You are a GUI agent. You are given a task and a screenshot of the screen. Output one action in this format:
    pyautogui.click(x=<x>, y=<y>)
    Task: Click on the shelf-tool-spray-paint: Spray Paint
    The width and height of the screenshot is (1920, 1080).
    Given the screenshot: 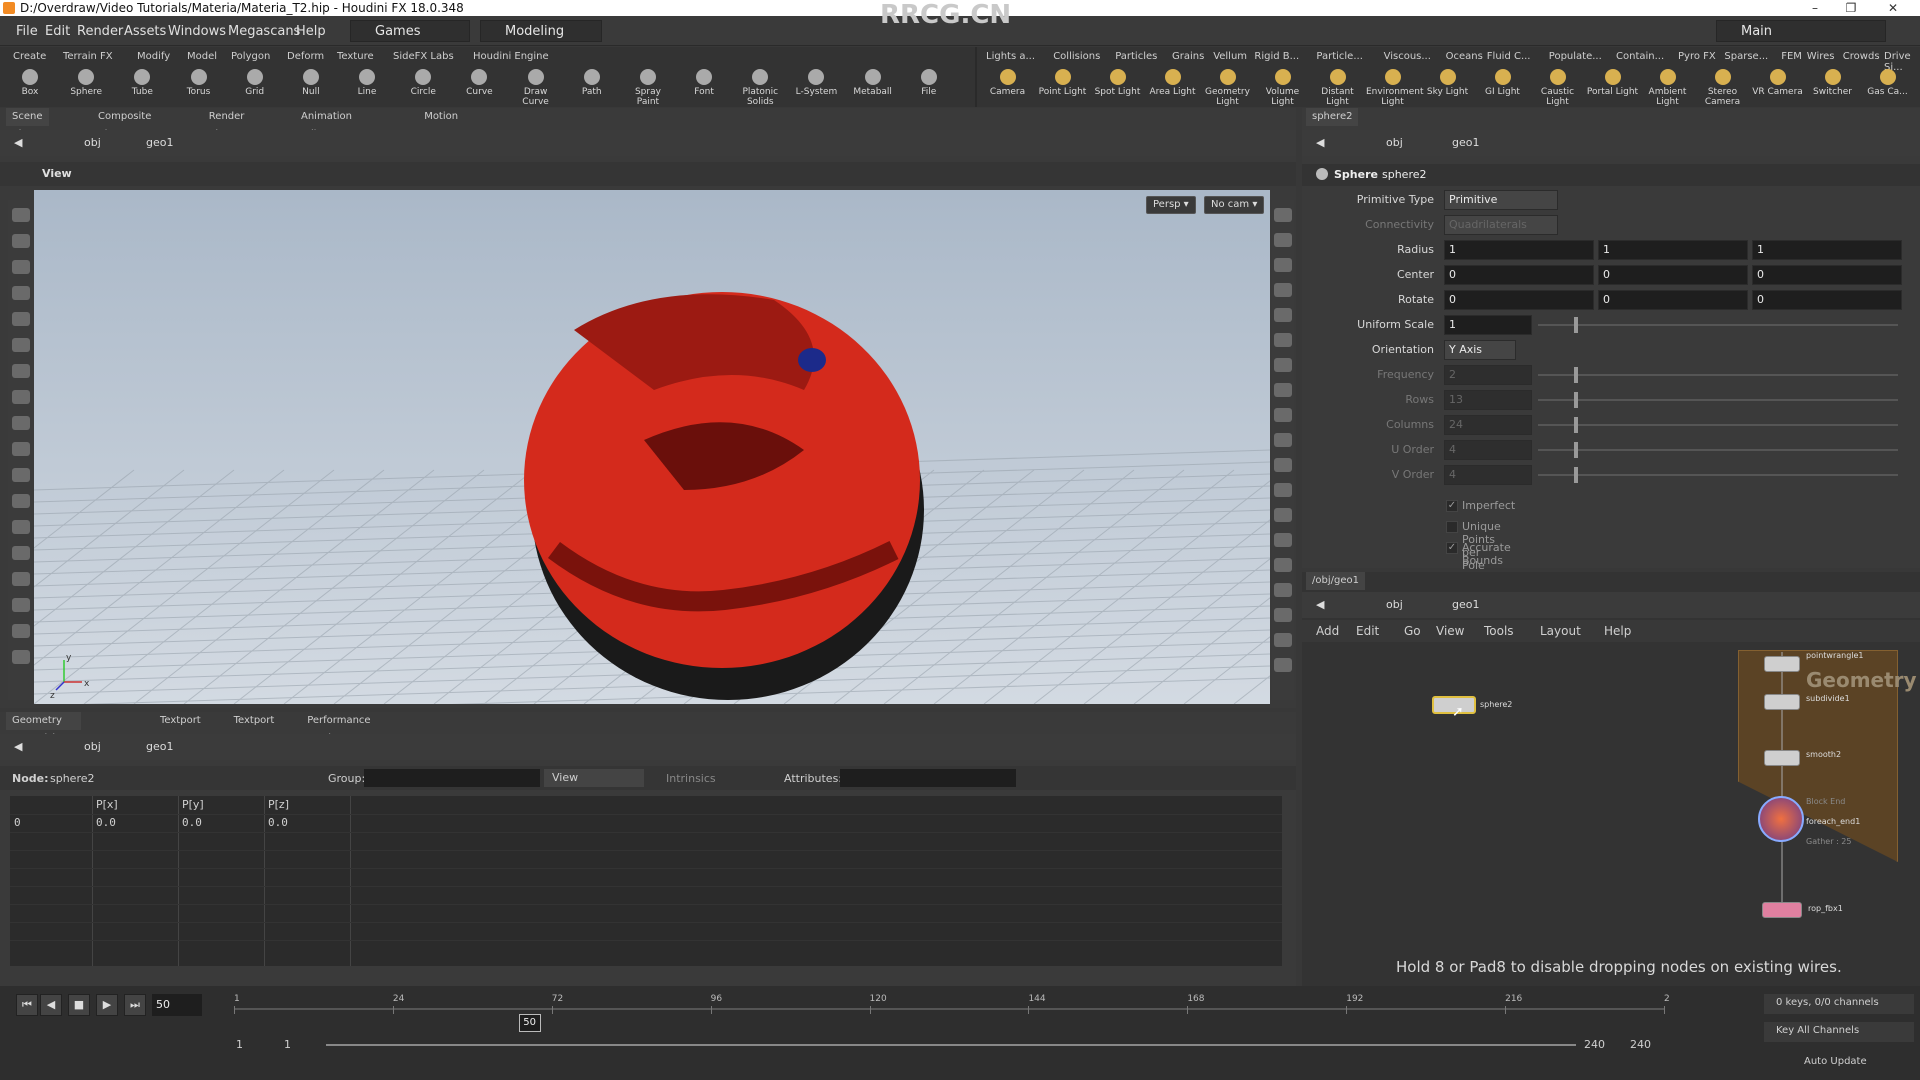 What is the action you would take?
    pyautogui.click(x=648, y=88)
    